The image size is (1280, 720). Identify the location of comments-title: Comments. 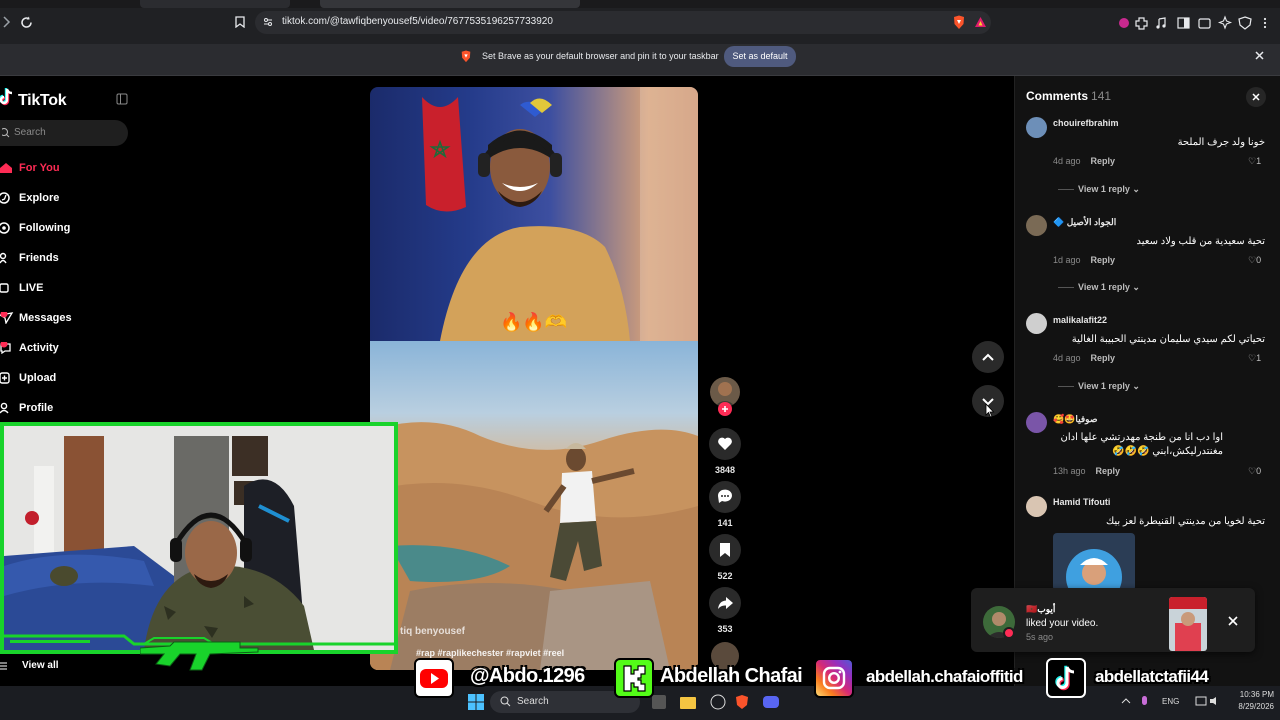
(1057, 96).